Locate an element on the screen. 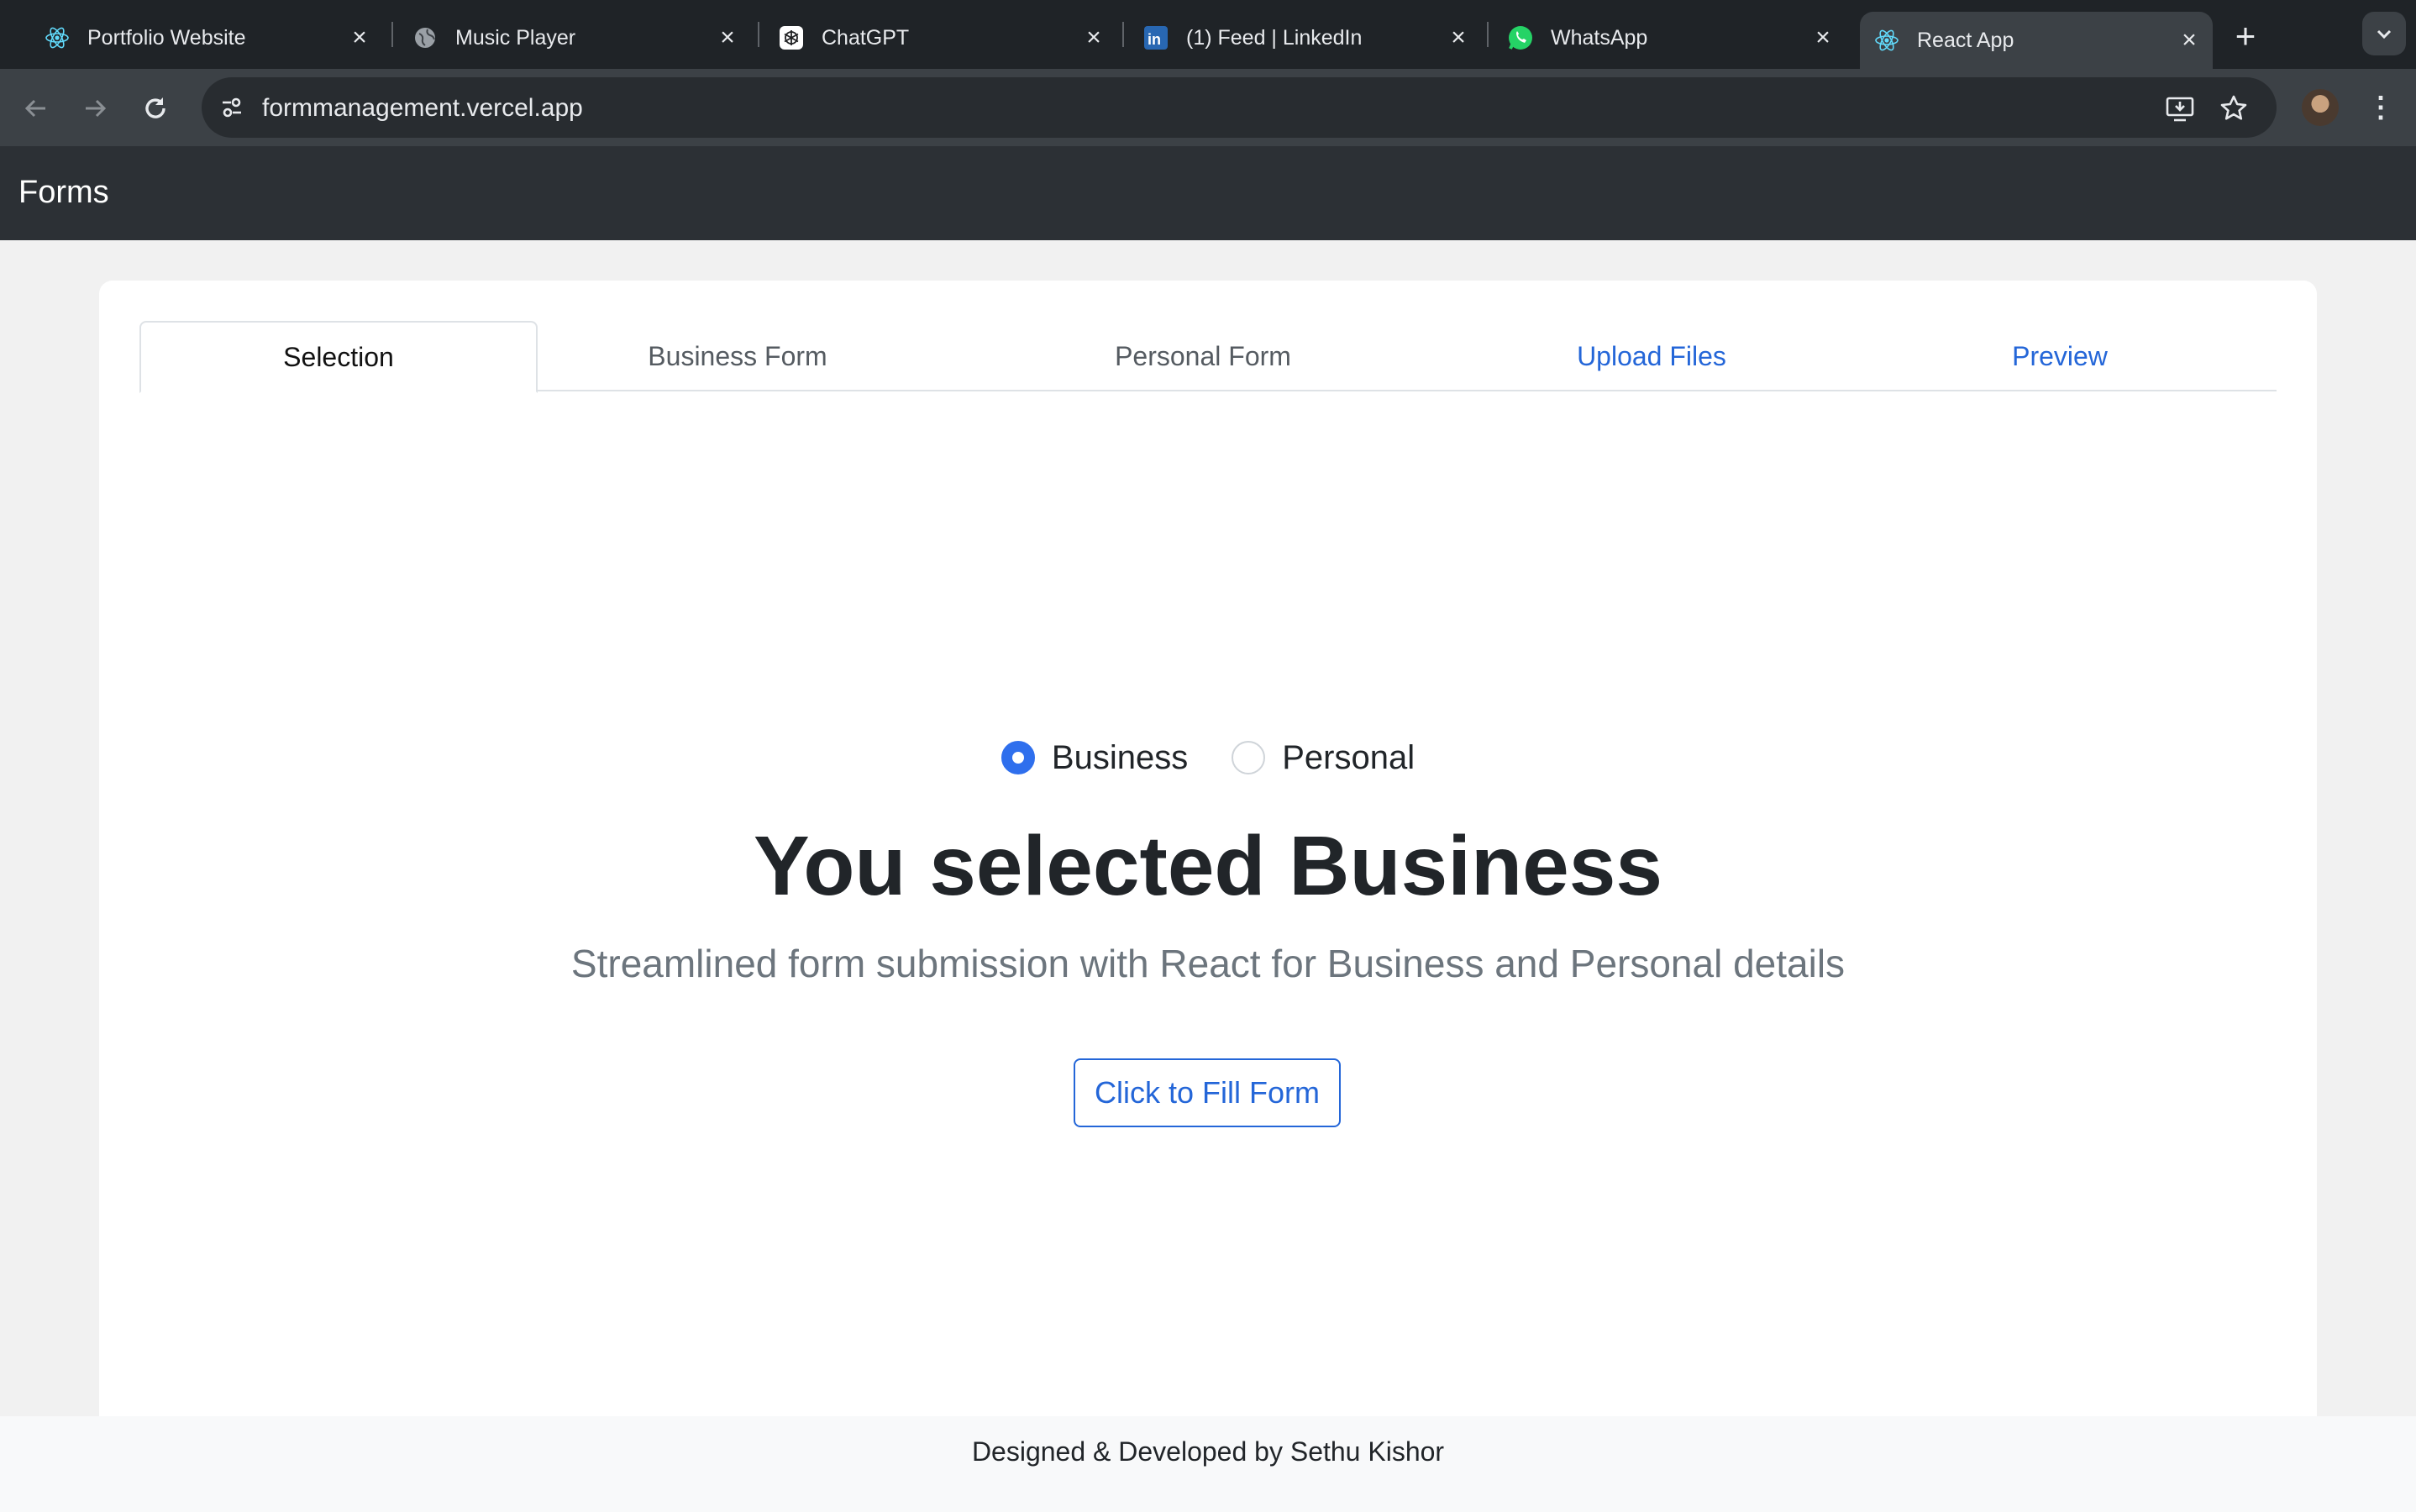  browser-tab-portfolio: Portfolio Website × is located at coordinates (206, 38).